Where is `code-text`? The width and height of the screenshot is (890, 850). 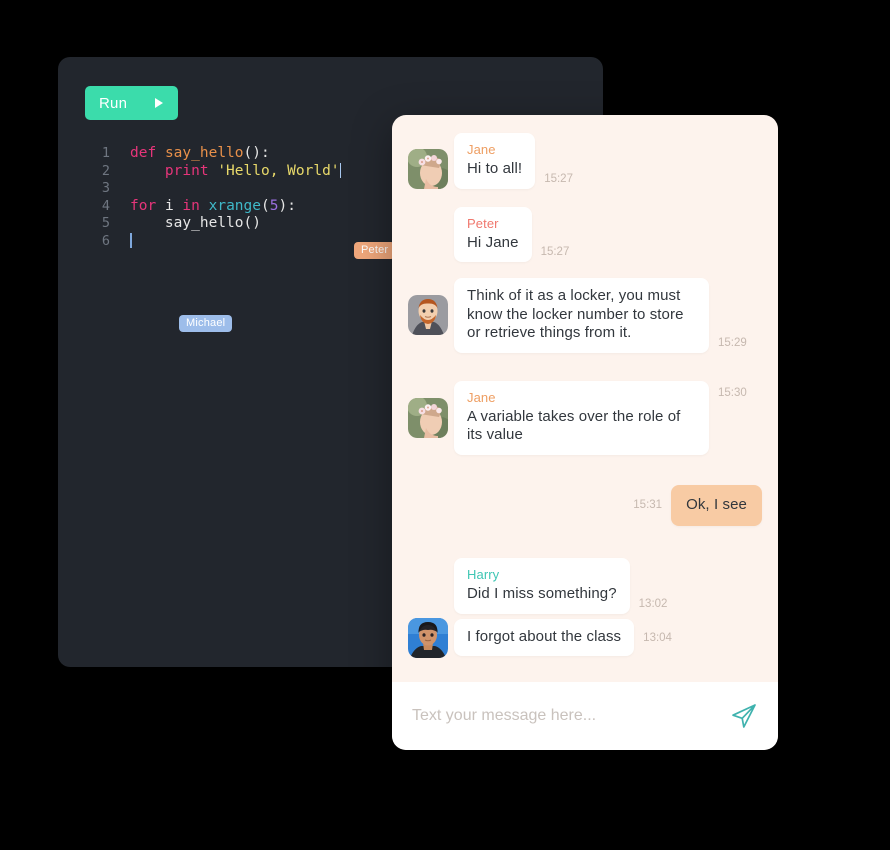
code-text is located at coordinates (131, 241).